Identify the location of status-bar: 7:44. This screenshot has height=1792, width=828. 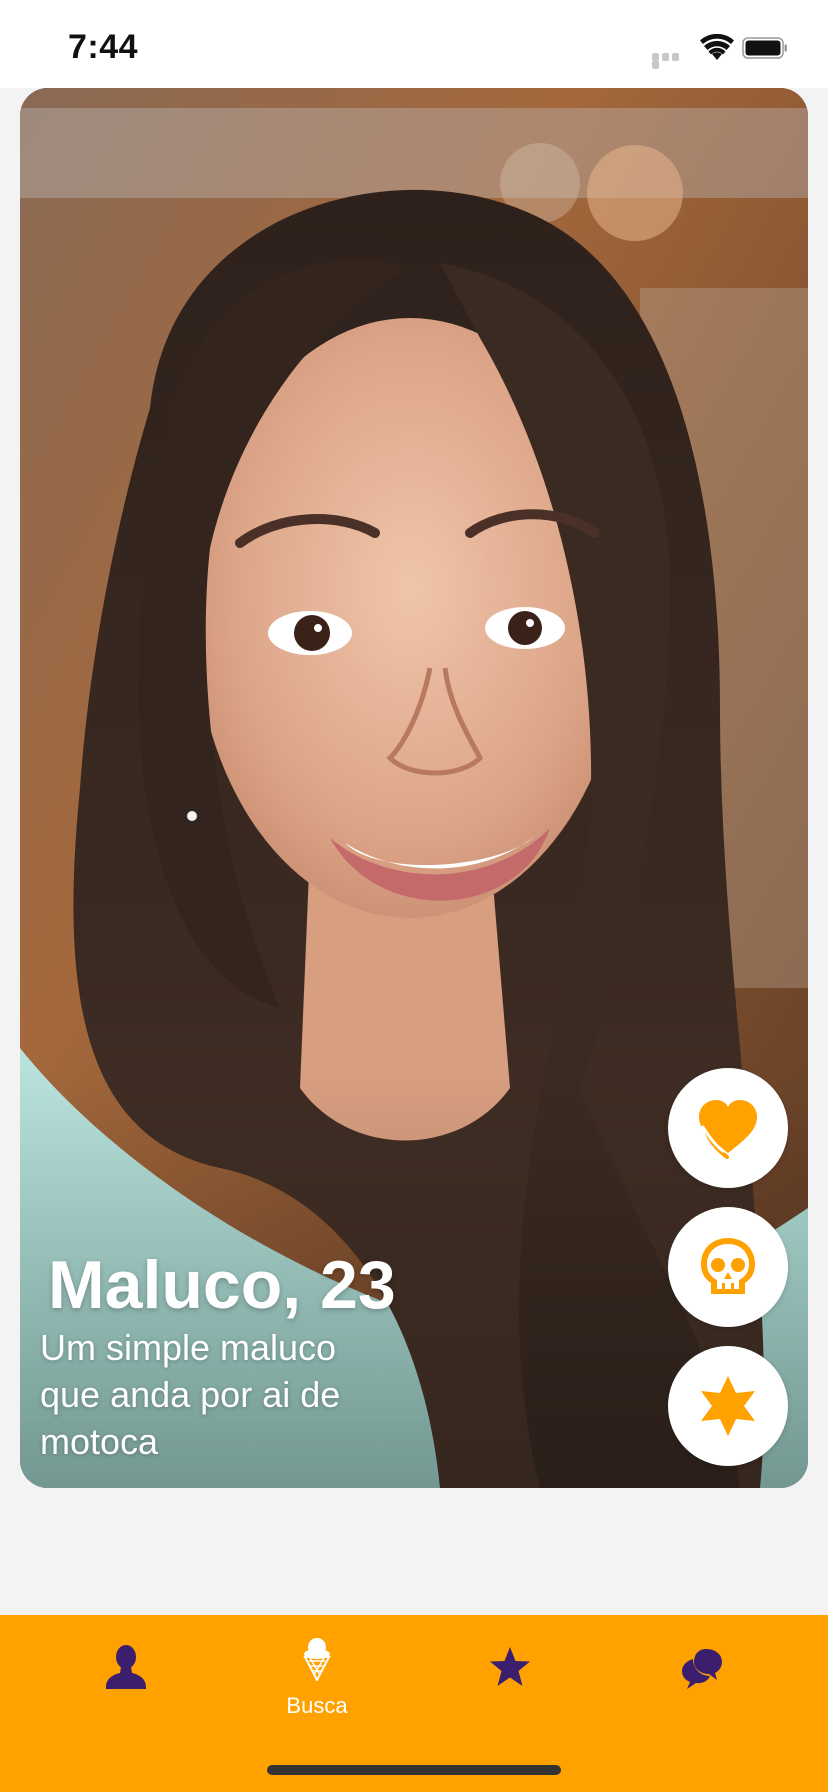
(414, 44).